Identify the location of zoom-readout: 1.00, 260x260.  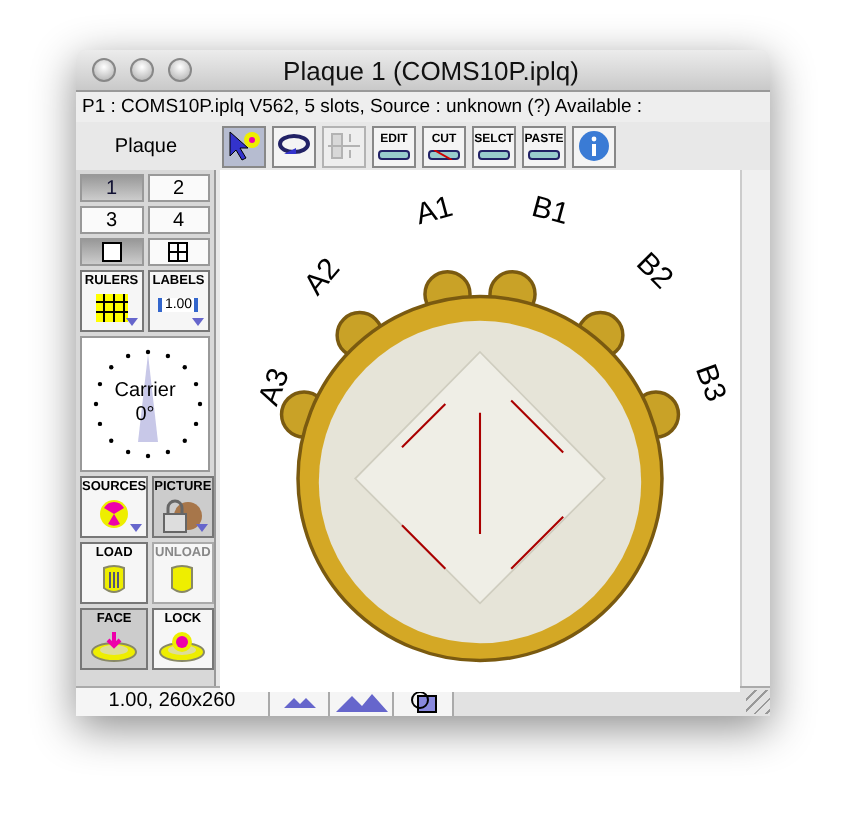
(173, 702).